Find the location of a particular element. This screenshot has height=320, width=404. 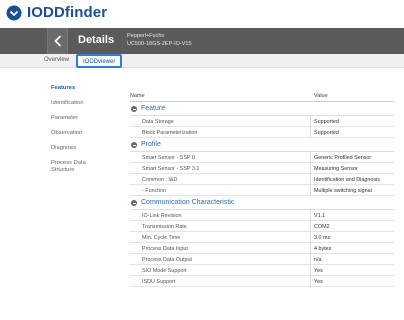

row-name: - Function is located at coordinates (154, 190).